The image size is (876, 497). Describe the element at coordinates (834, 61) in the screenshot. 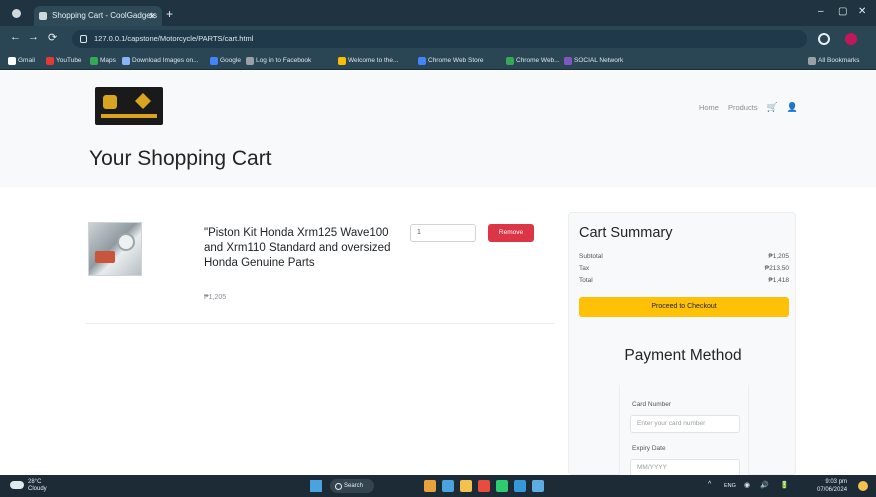

I see `all-bookmarks-button: All Bookmarks` at that location.